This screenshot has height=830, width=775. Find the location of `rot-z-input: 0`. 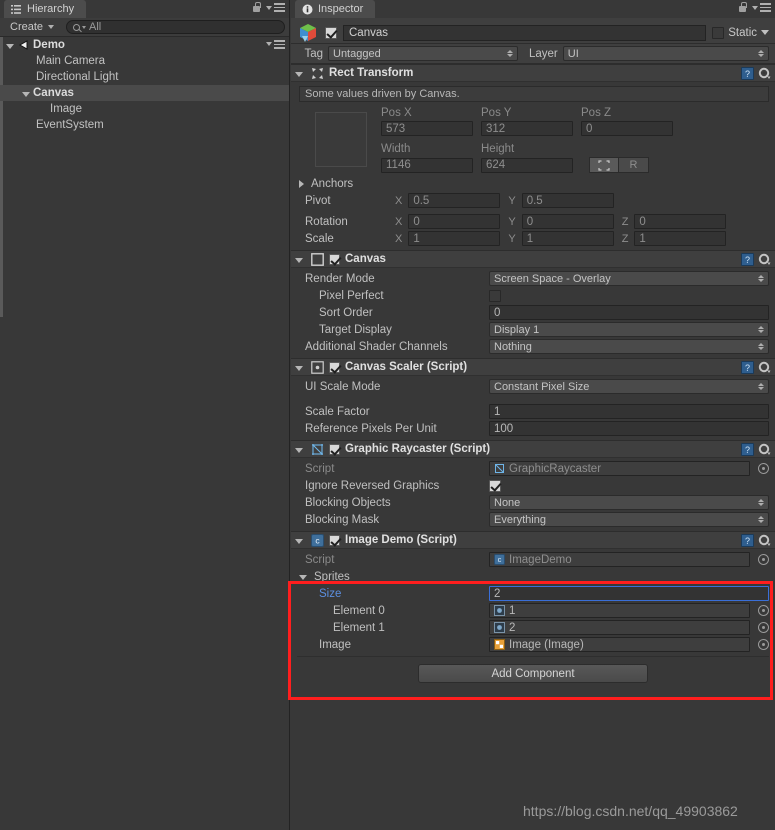

rot-z-input: 0 is located at coordinates (680, 221).